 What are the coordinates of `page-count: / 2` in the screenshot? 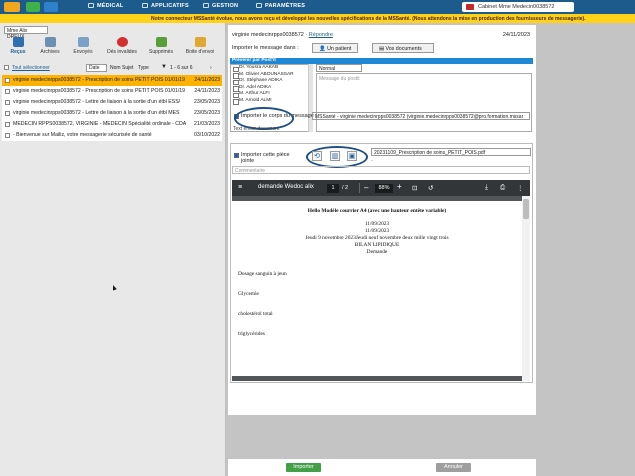 It's located at (345, 188).